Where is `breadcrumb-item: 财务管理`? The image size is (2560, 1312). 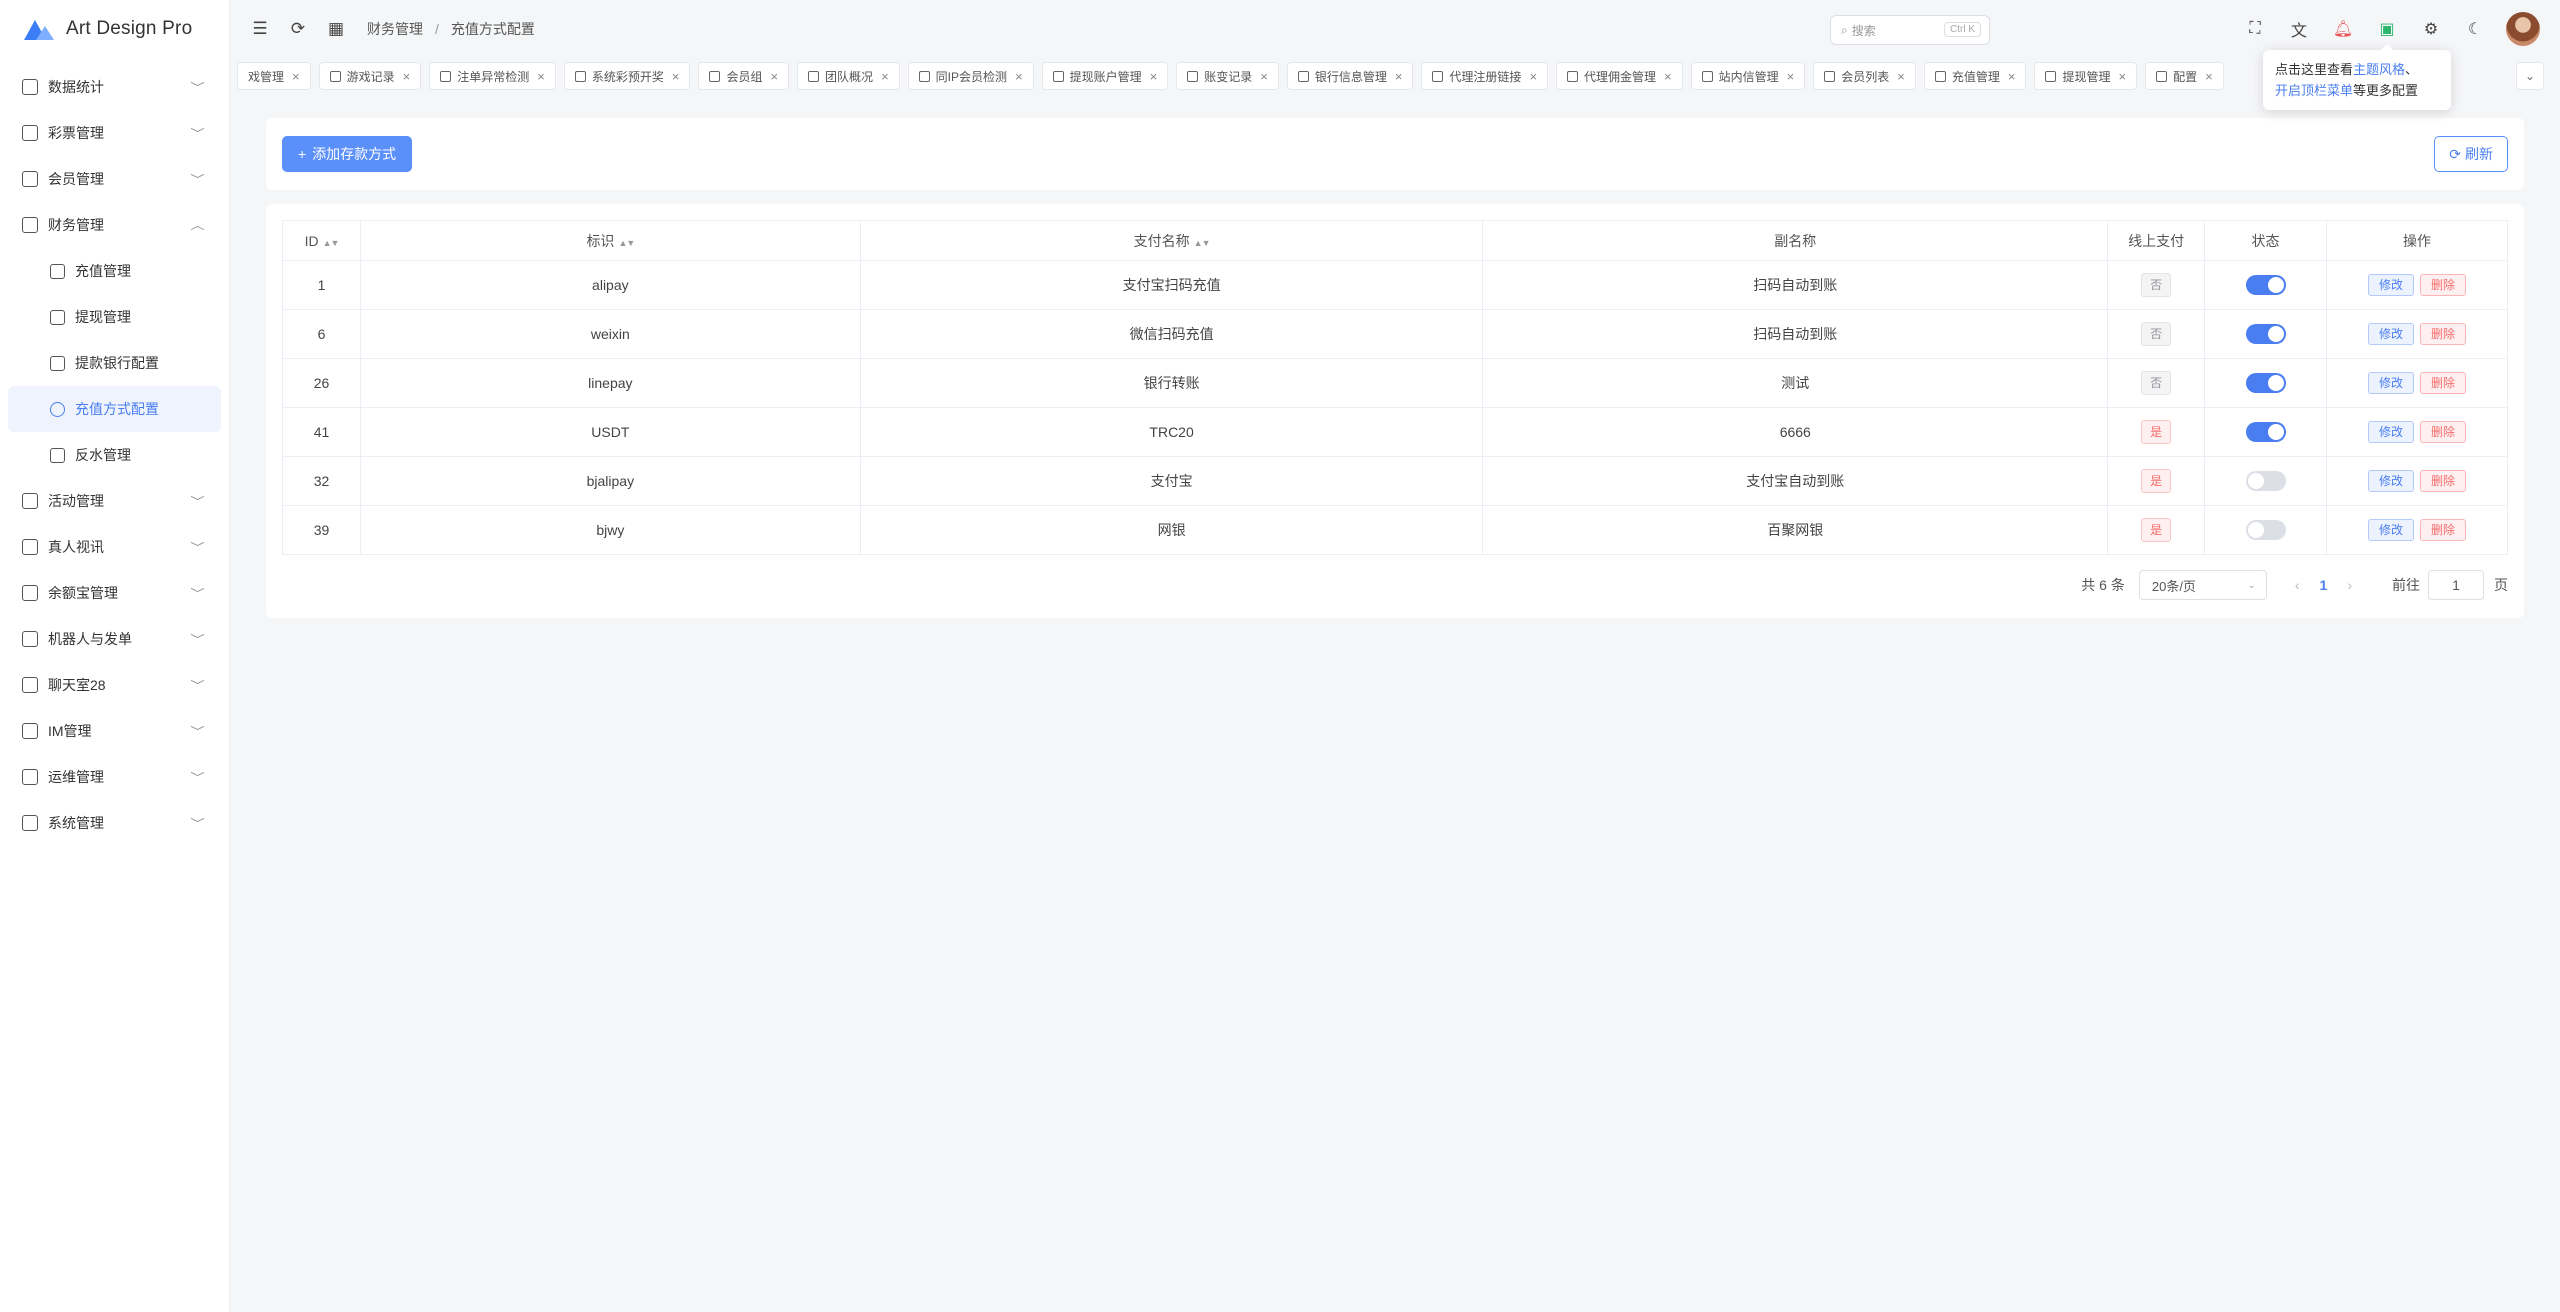 breadcrumb-item: 财务管理 is located at coordinates (395, 29).